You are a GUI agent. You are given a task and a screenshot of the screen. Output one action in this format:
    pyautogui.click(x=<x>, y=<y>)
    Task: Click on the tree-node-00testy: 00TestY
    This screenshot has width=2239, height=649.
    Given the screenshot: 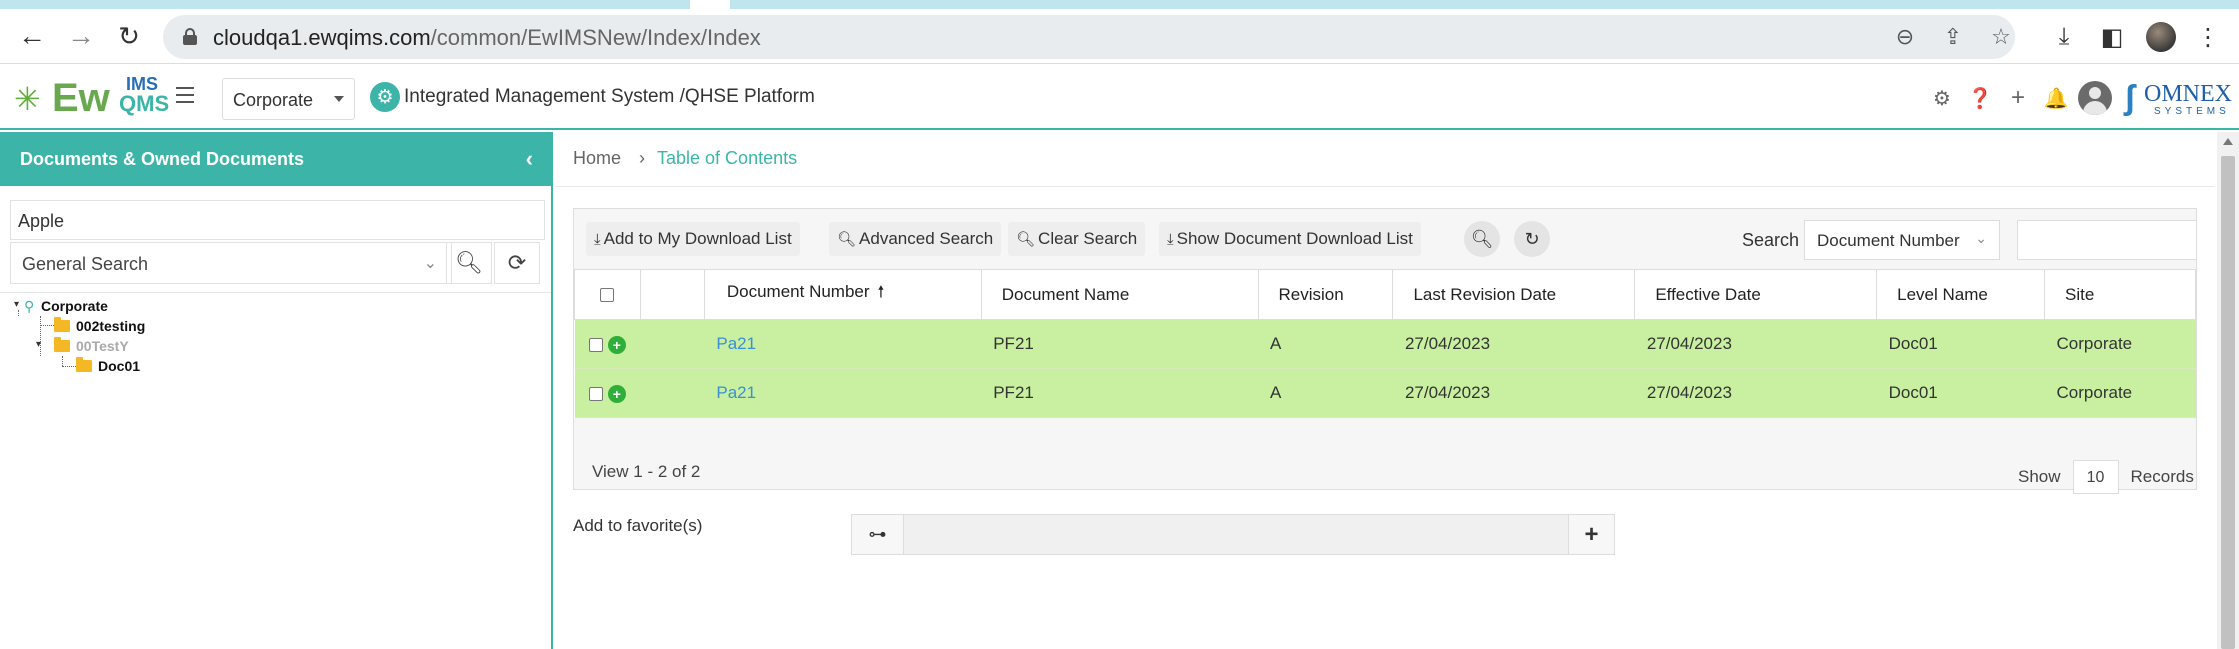 What is the action you would take?
    pyautogui.click(x=91, y=346)
    